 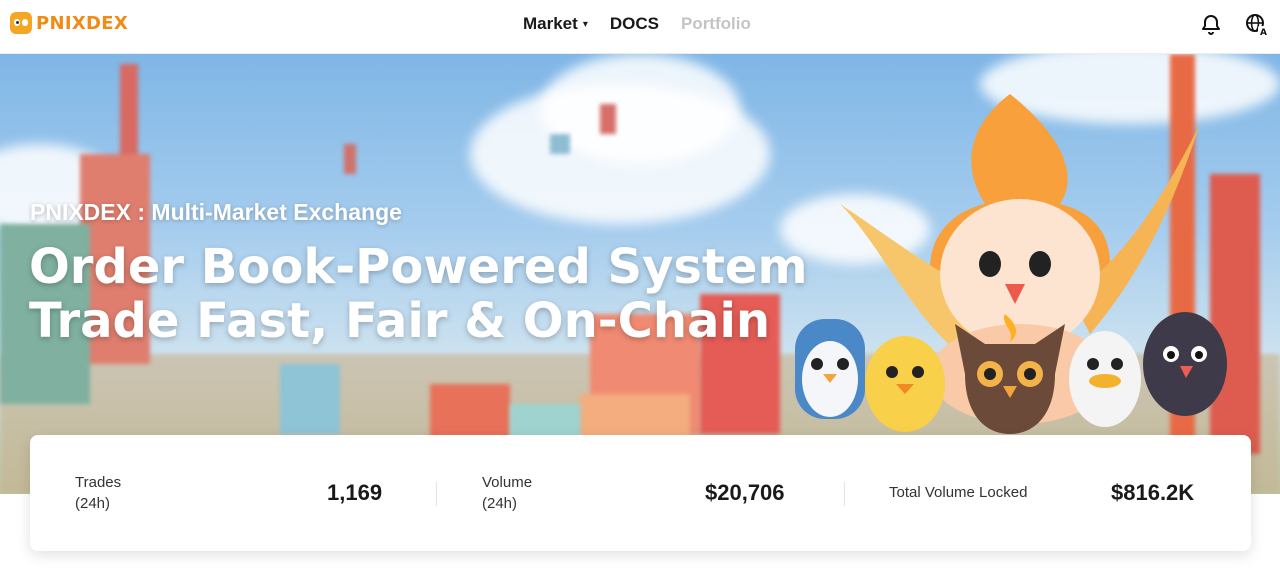 What do you see at coordinates (1211, 25) in the screenshot?
I see `bell-icon` at bounding box center [1211, 25].